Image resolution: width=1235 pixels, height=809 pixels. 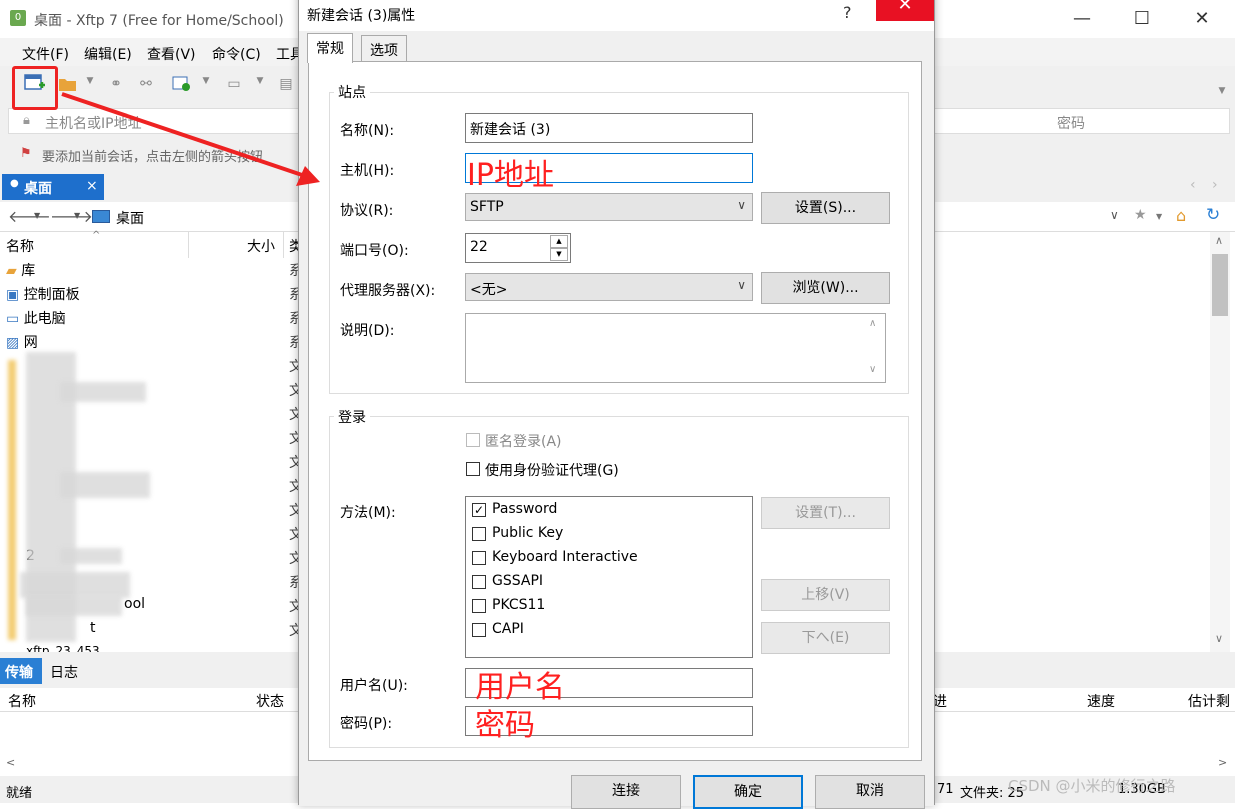 I want to click on forward-dropdown-icon: ▼, so click(x=77, y=215).